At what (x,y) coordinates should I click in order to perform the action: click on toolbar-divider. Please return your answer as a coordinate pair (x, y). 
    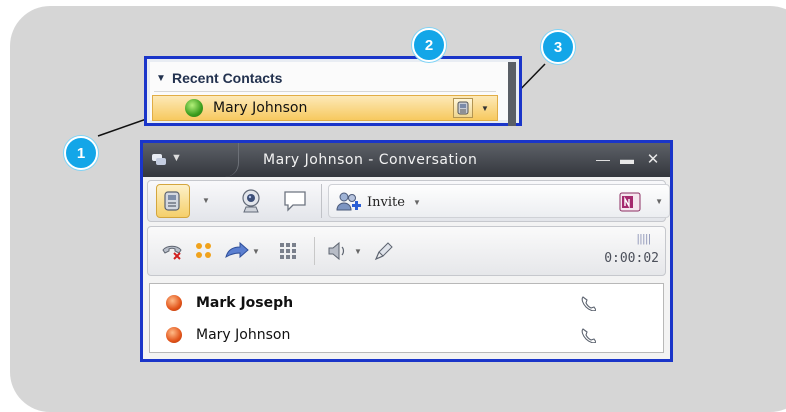
    Looking at the image, I should click on (314, 251).